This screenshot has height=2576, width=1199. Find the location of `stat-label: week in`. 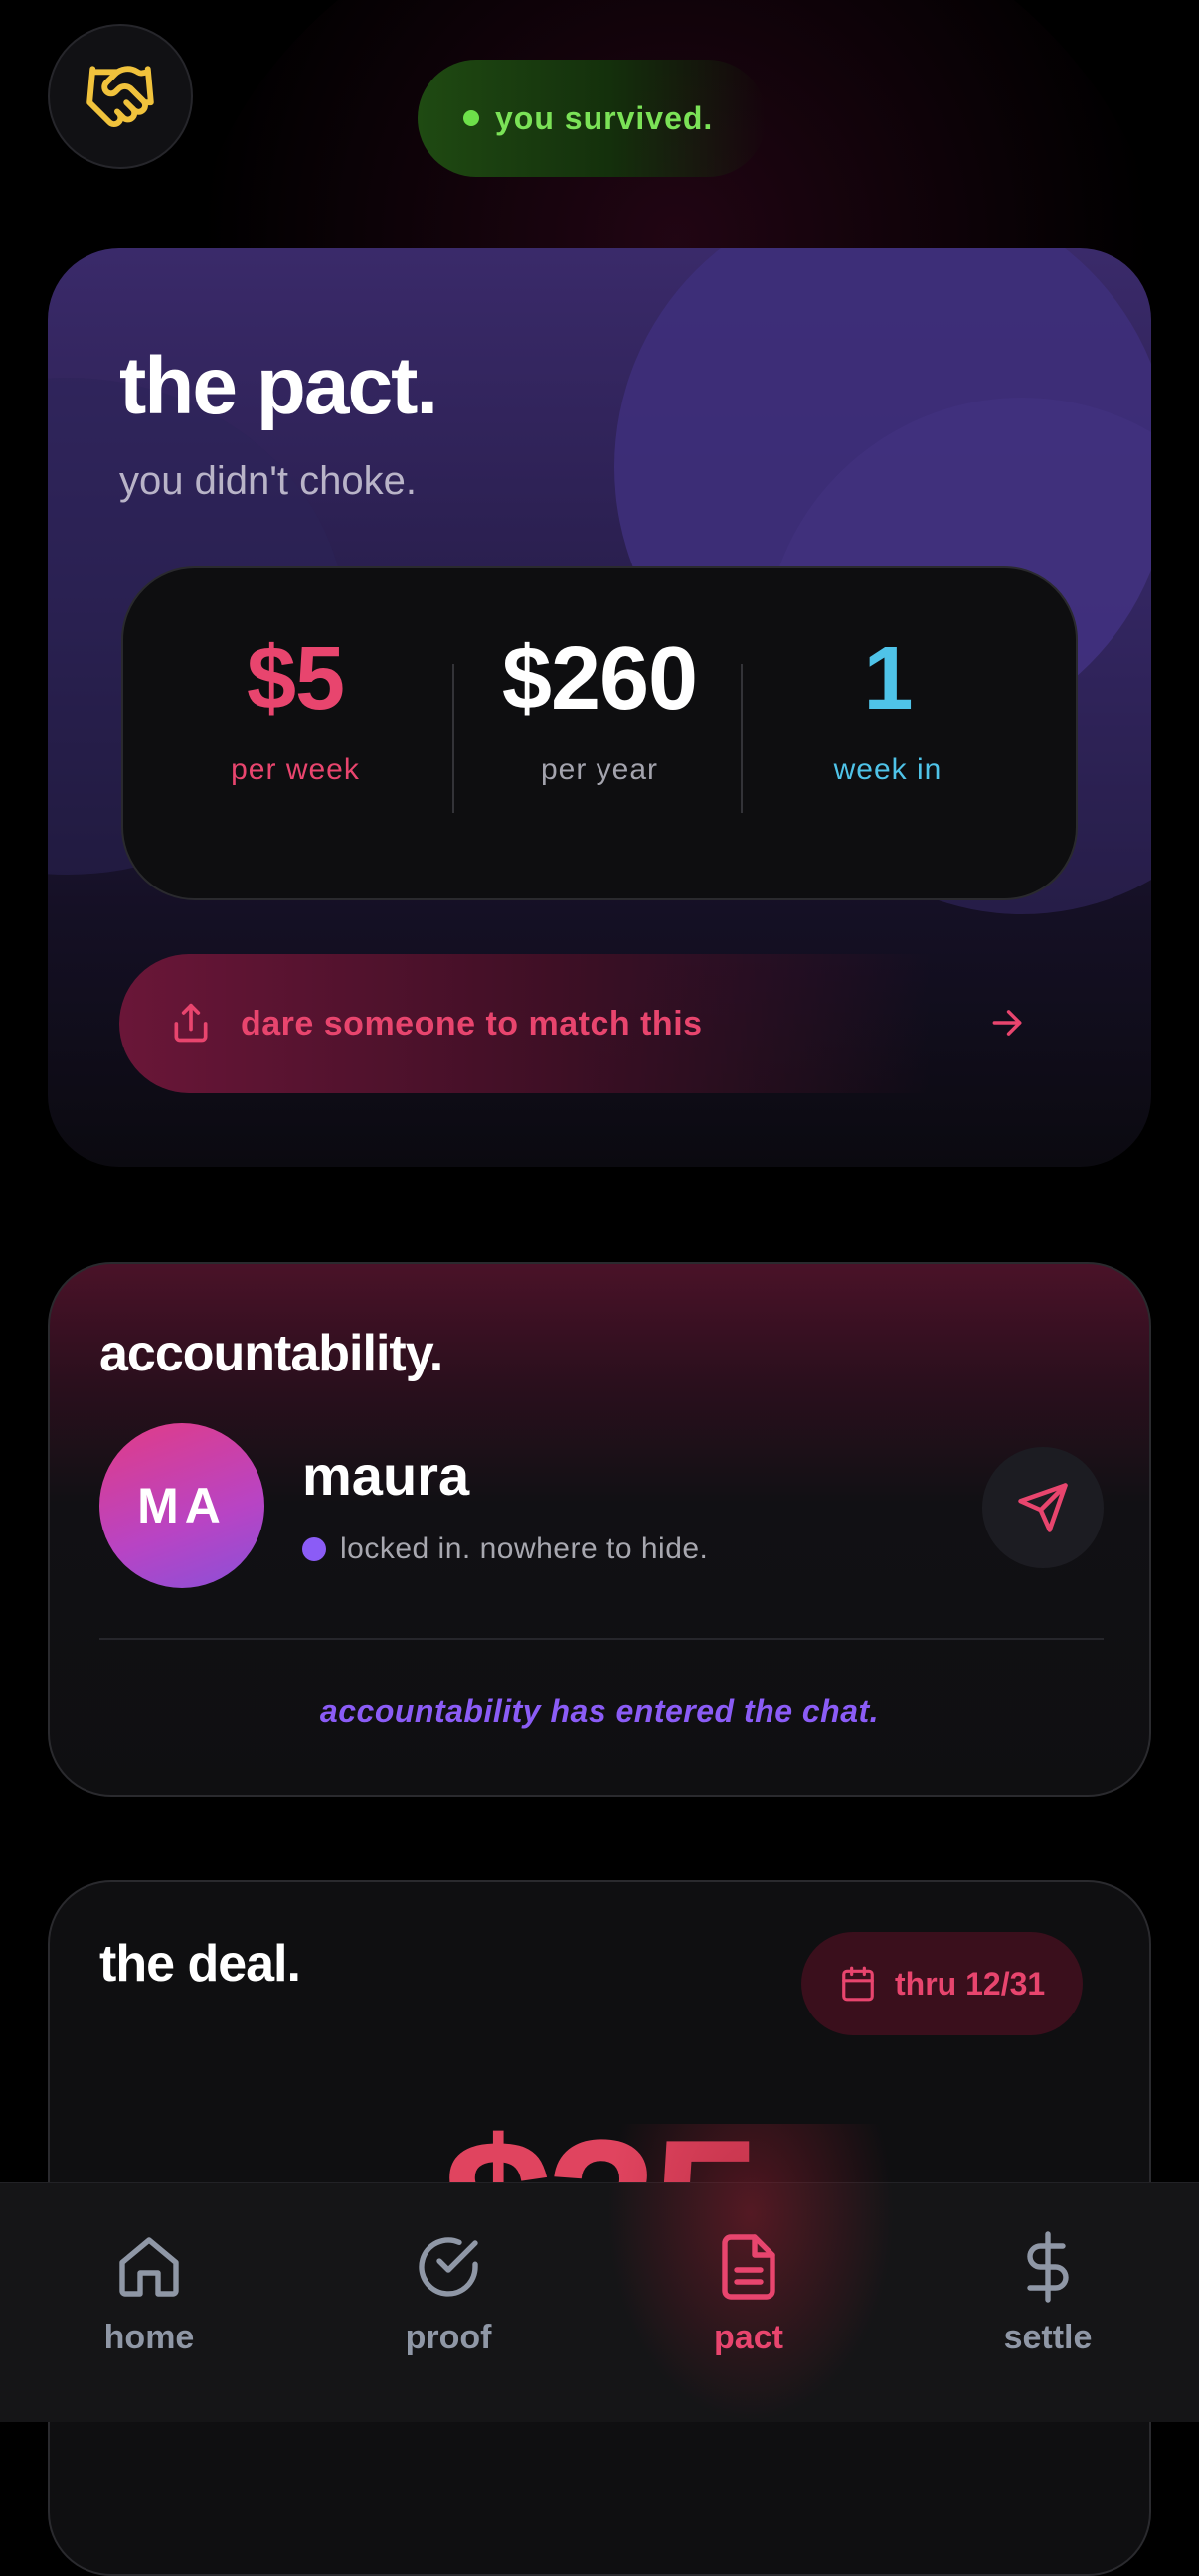

stat-label: week in is located at coordinates (887, 769).